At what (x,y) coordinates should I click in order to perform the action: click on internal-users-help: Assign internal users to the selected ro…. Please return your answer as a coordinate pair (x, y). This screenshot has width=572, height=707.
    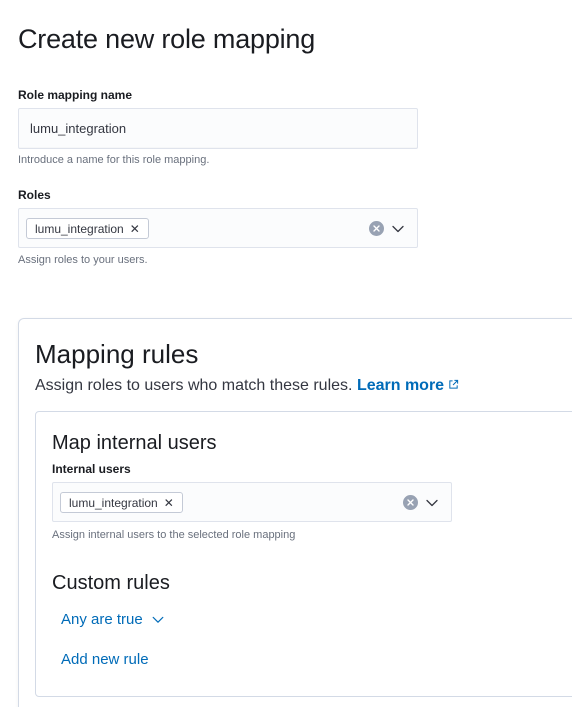
    Looking at the image, I should click on (174, 535).